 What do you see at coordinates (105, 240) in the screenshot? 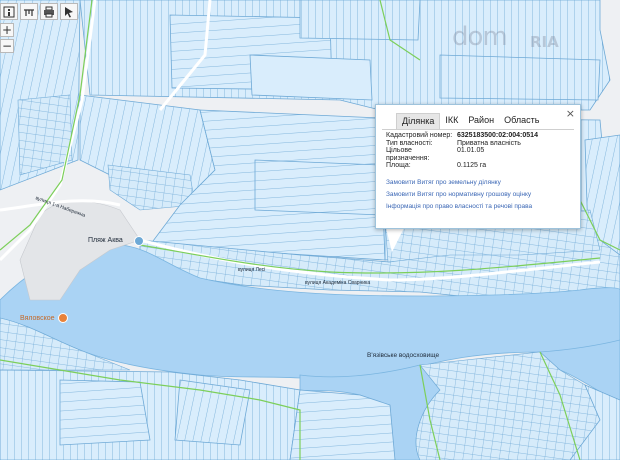
I see `beach-label: Пляж Аква` at bounding box center [105, 240].